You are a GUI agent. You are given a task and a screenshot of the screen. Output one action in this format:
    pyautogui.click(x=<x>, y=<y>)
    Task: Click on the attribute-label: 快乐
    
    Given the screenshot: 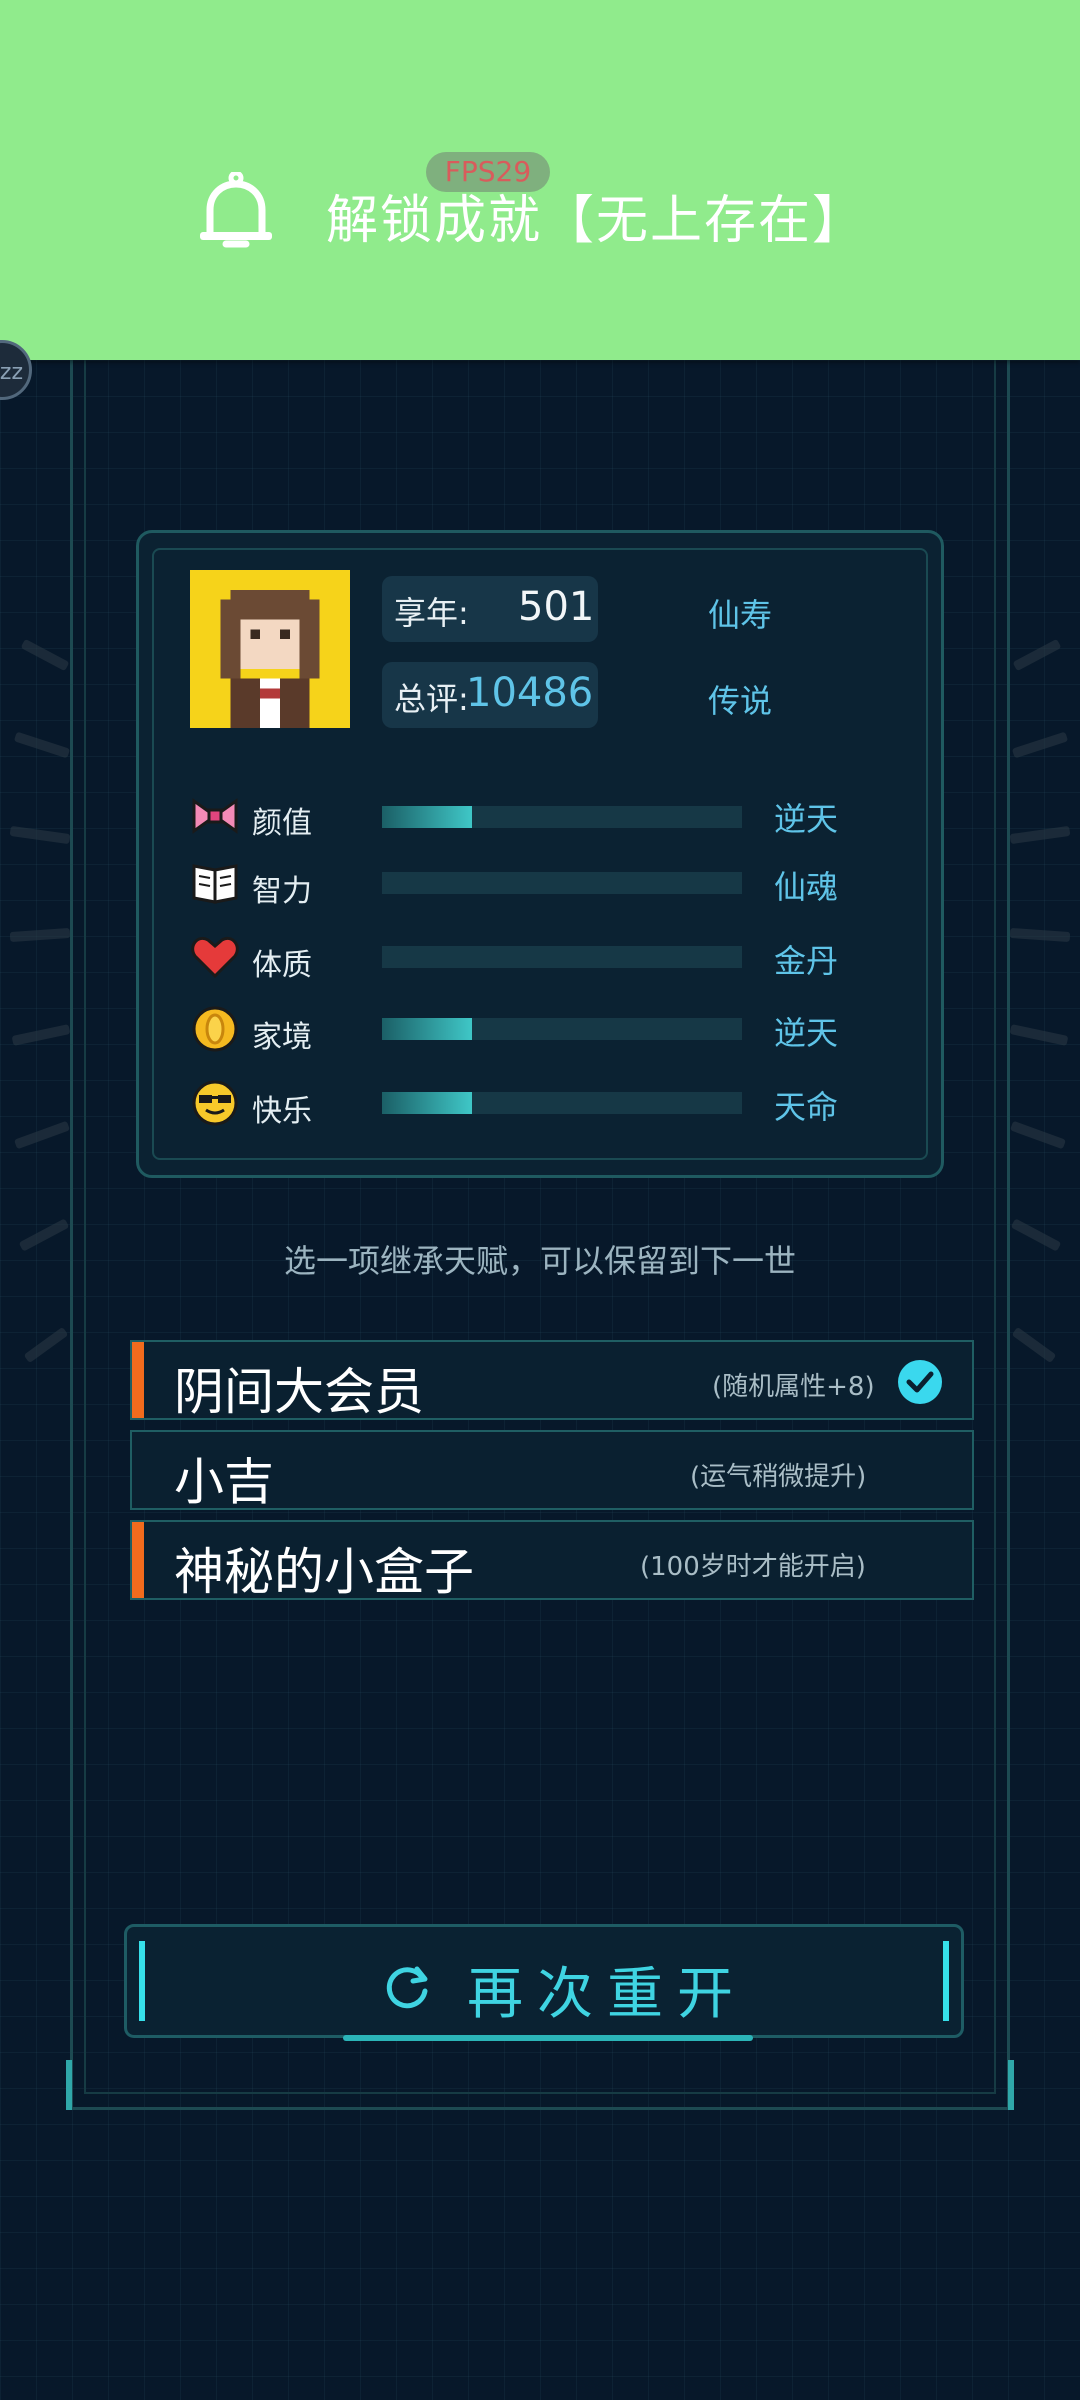 What is the action you would take?
    pyautogui.click(x=282, y=1111)
    